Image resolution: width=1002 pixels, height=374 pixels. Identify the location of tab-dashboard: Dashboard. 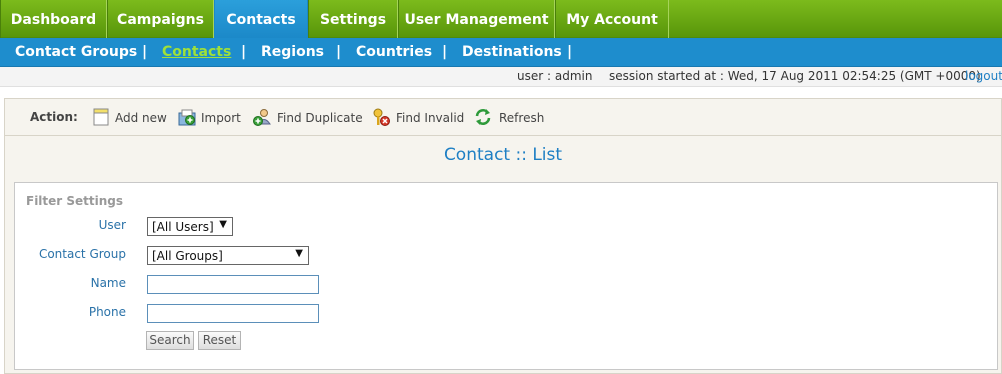
(53, 19).